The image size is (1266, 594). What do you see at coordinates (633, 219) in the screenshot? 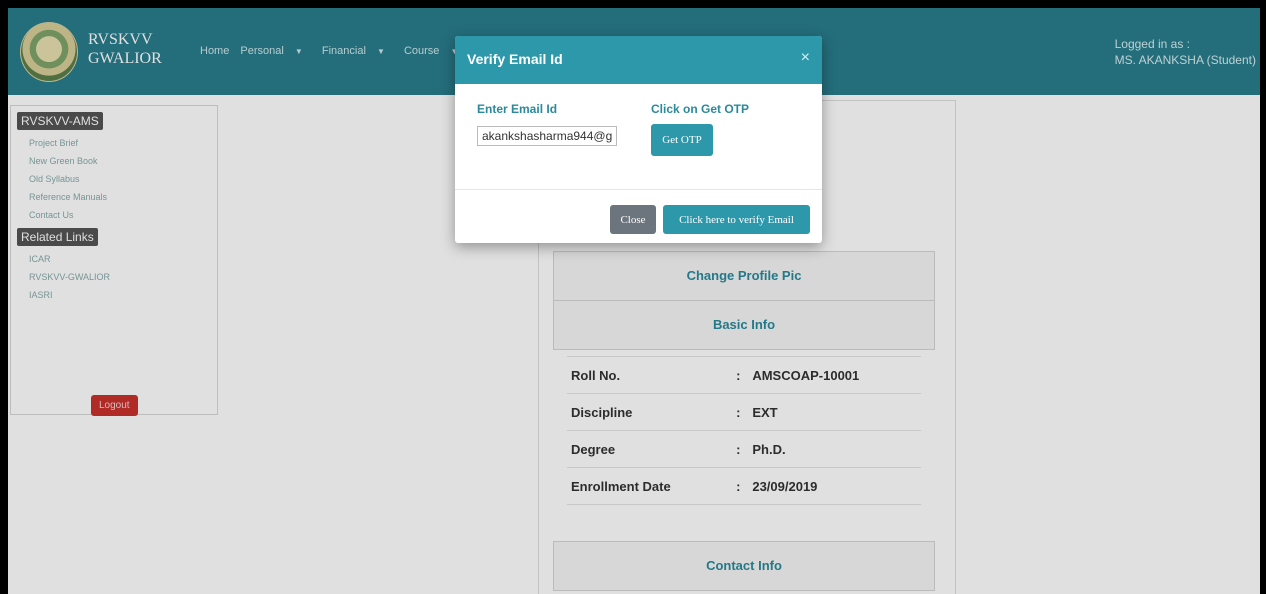
I see `close-button: Close` at bounding box center [633, 219].